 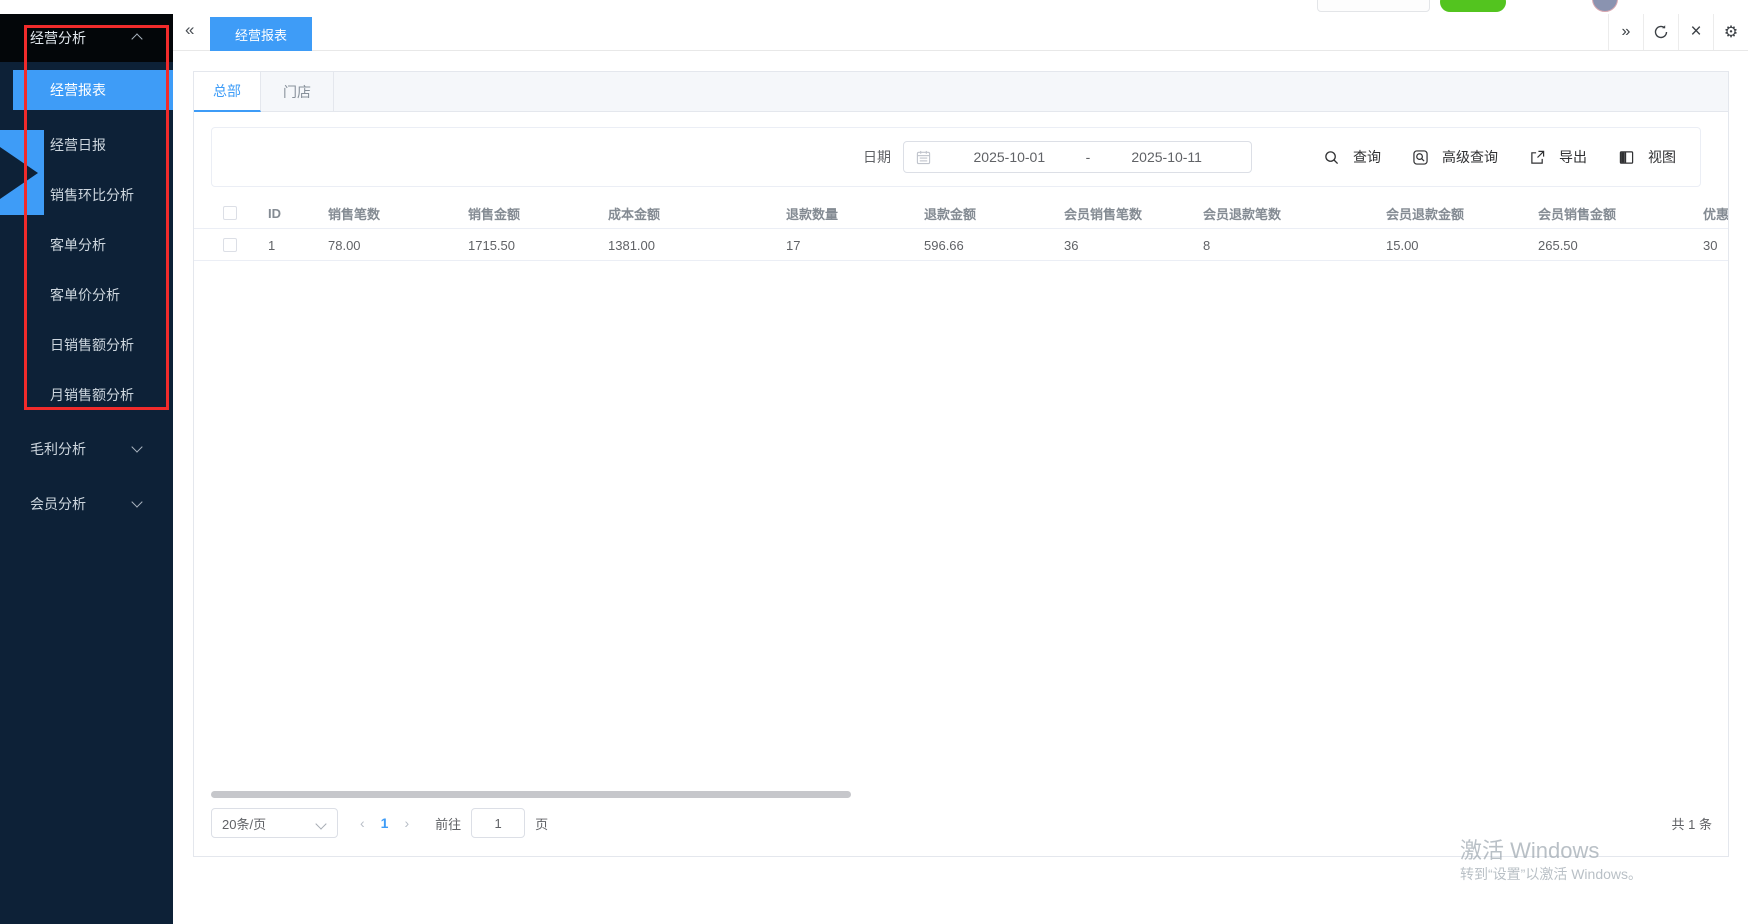 I want to click on button-label: 高级查询, so click(x=1470, y=157).